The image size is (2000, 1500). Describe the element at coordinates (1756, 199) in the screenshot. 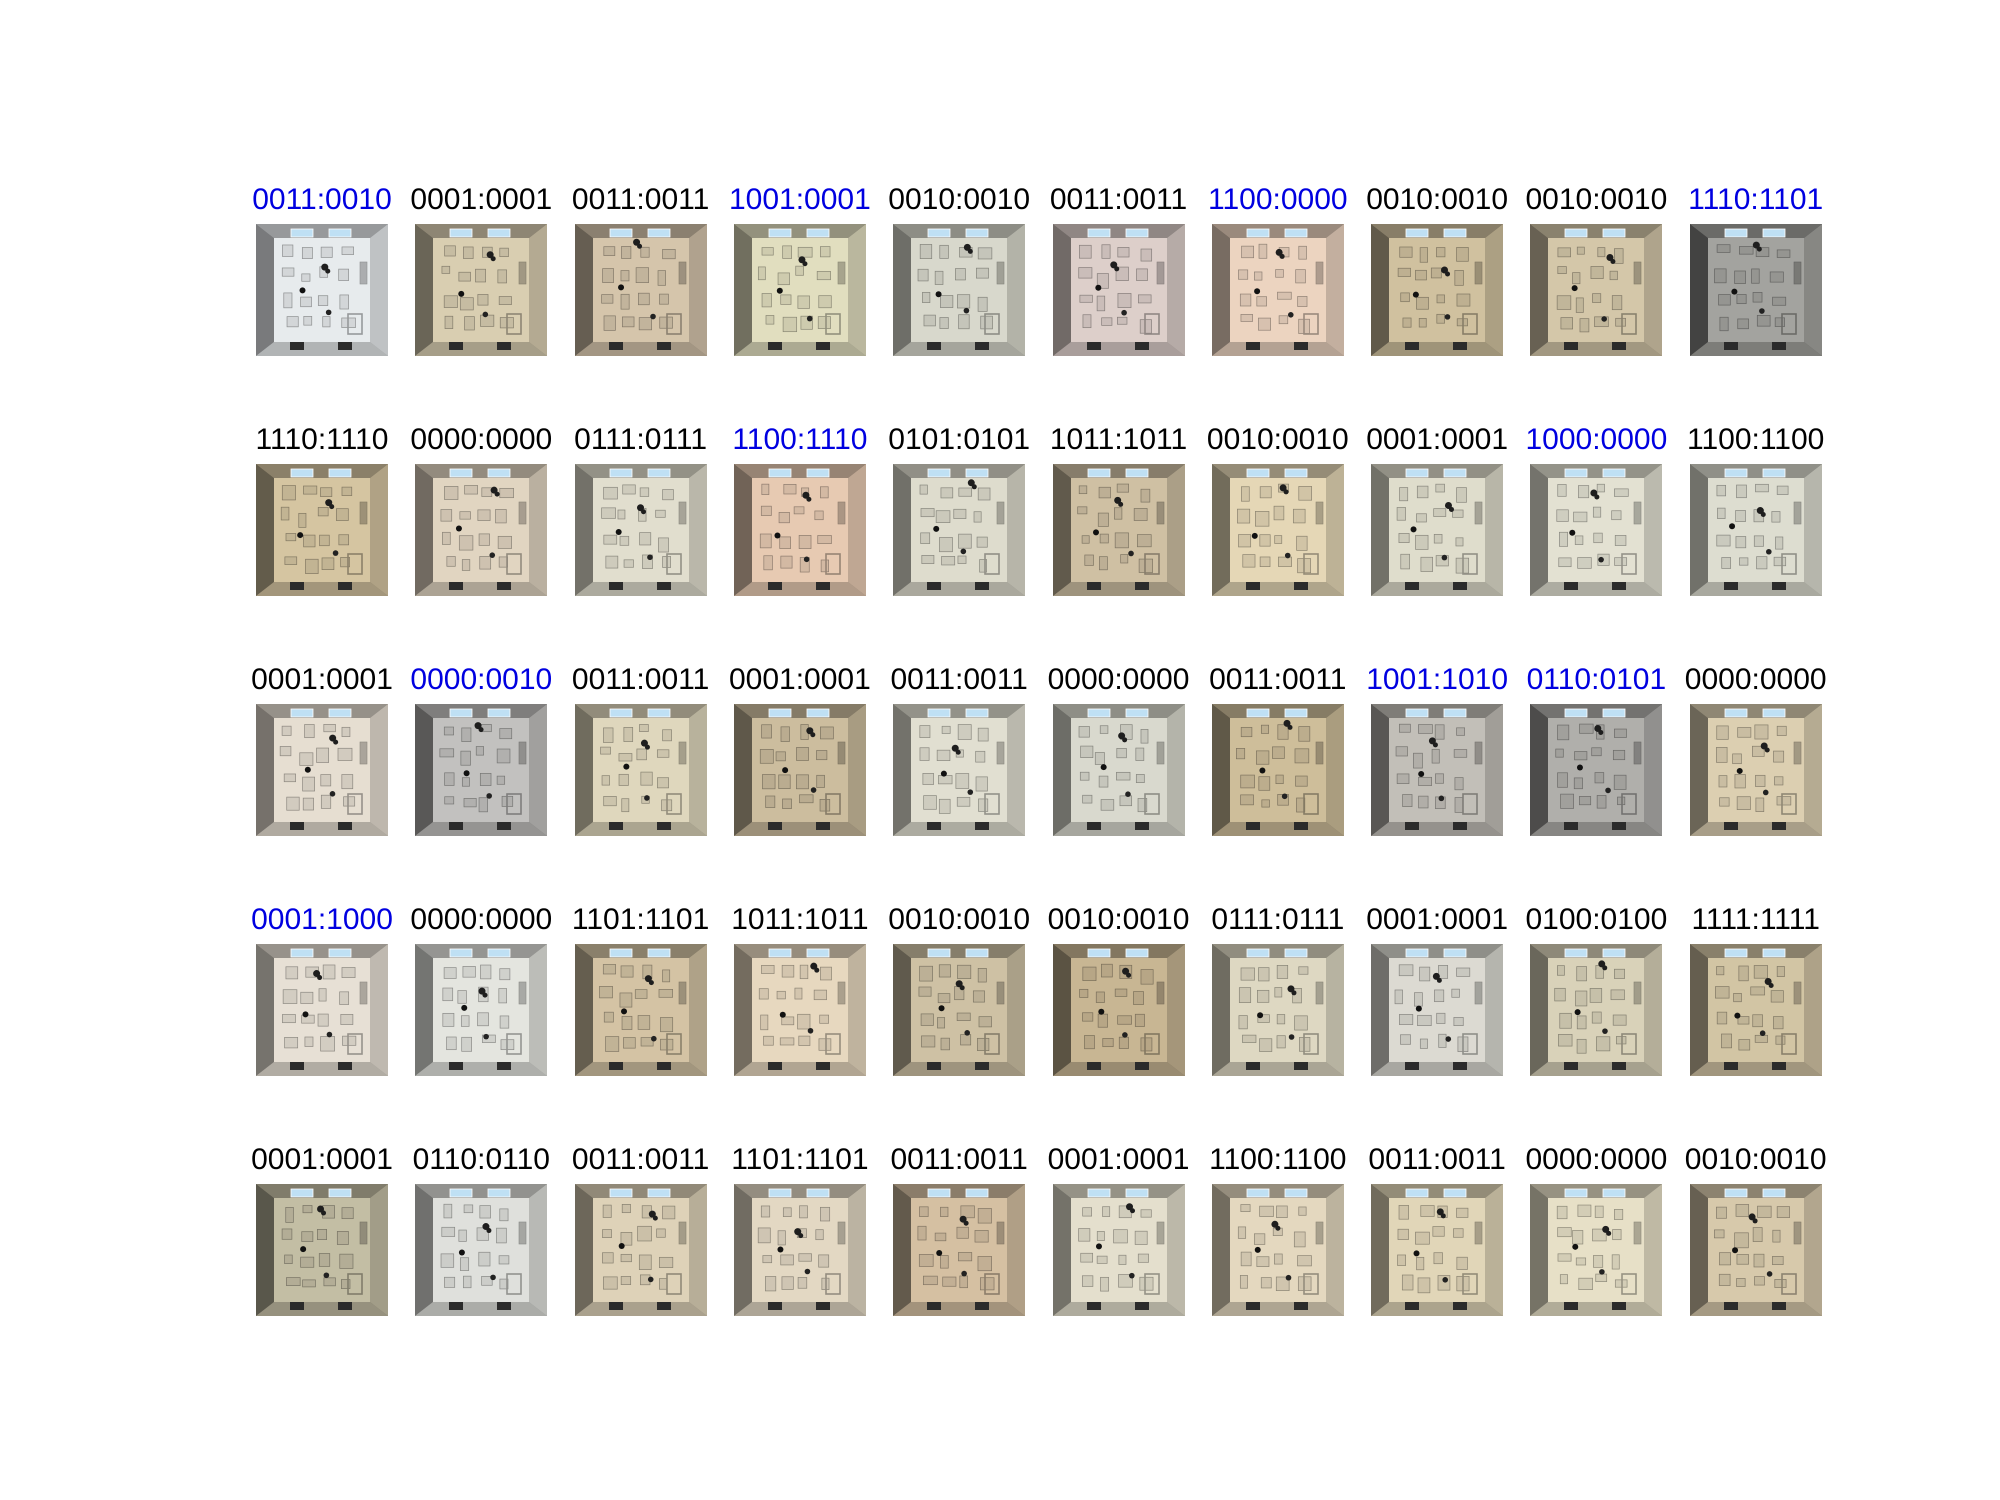

I see `cell-label: 1110:1101` at that location.